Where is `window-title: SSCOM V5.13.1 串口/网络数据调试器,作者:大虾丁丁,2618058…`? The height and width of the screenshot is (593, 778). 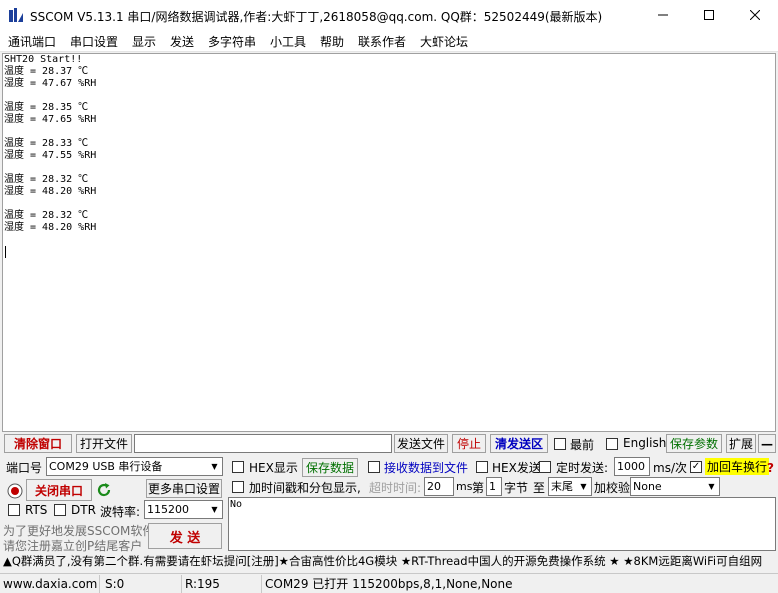
window-title: SSCOM V5.13.1 串口/网络数据调试器,作者:大虾丁丁,2618058… is located at coordinates (316, 17).